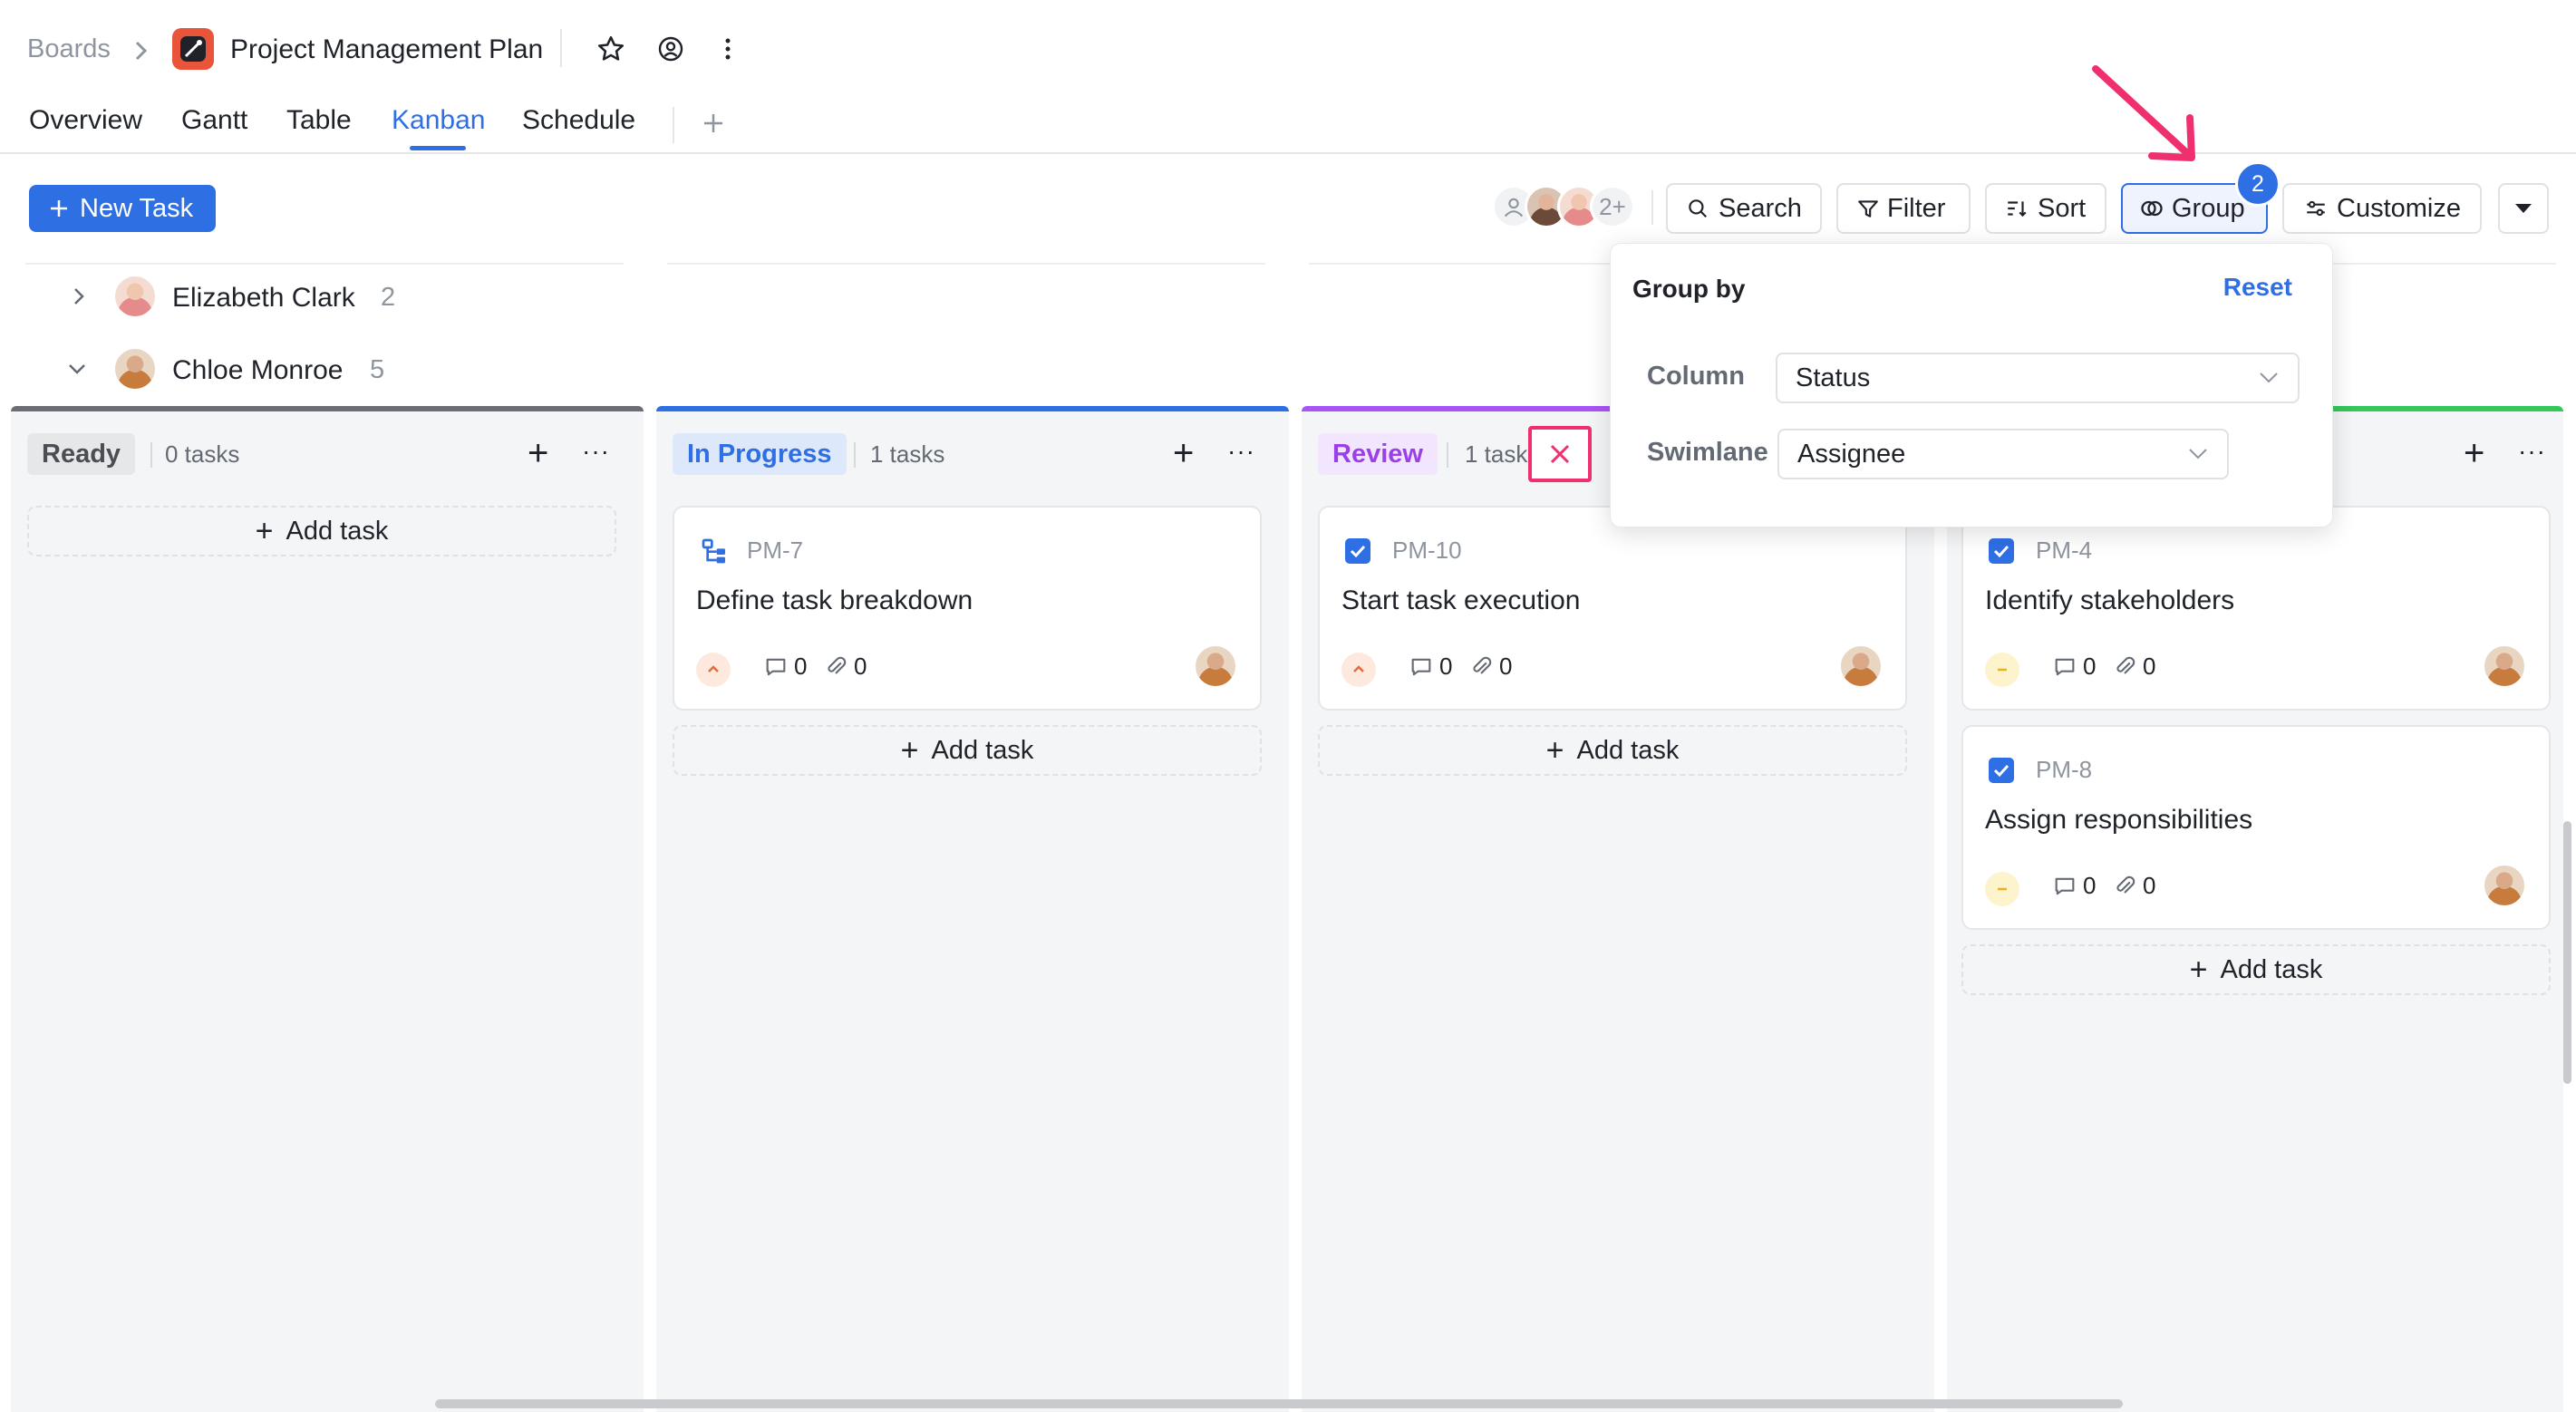  I want to click on task-card: PM-8 Assign responsibilities 0 0, so click(2256, 828).